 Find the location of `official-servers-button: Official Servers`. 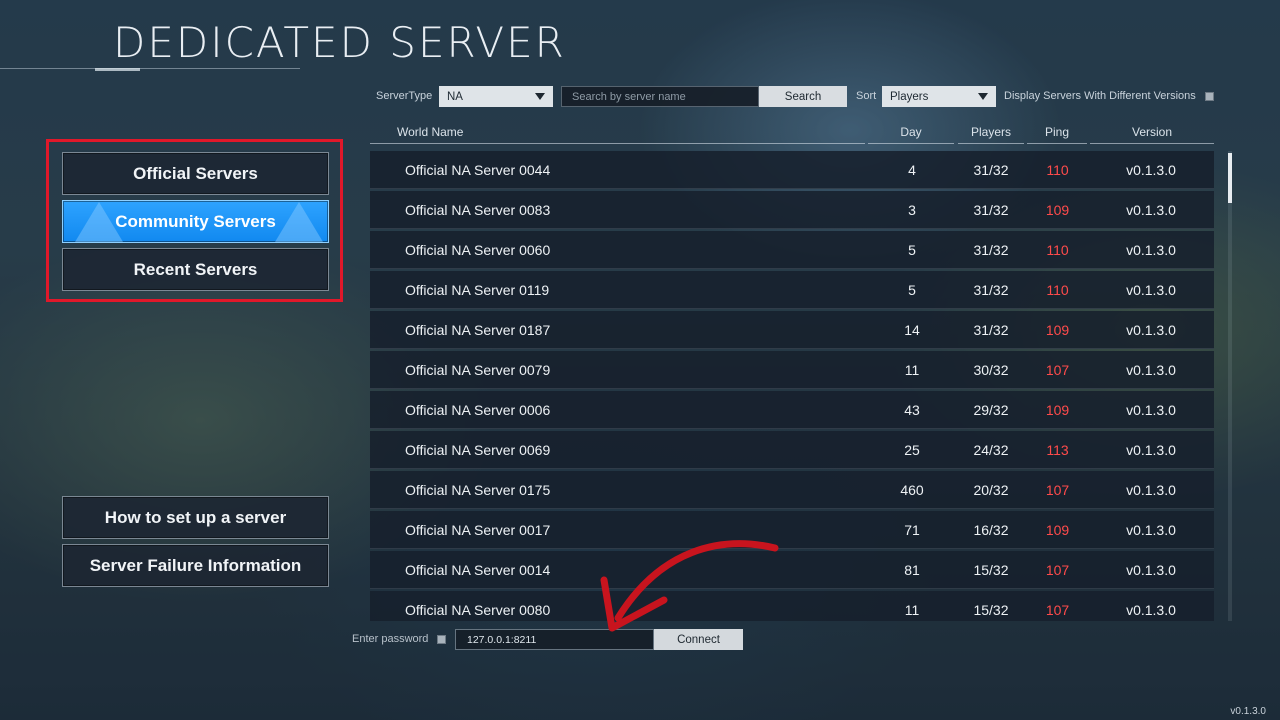

official-servers-button: Official Servers is located at coordinates (195, 173).